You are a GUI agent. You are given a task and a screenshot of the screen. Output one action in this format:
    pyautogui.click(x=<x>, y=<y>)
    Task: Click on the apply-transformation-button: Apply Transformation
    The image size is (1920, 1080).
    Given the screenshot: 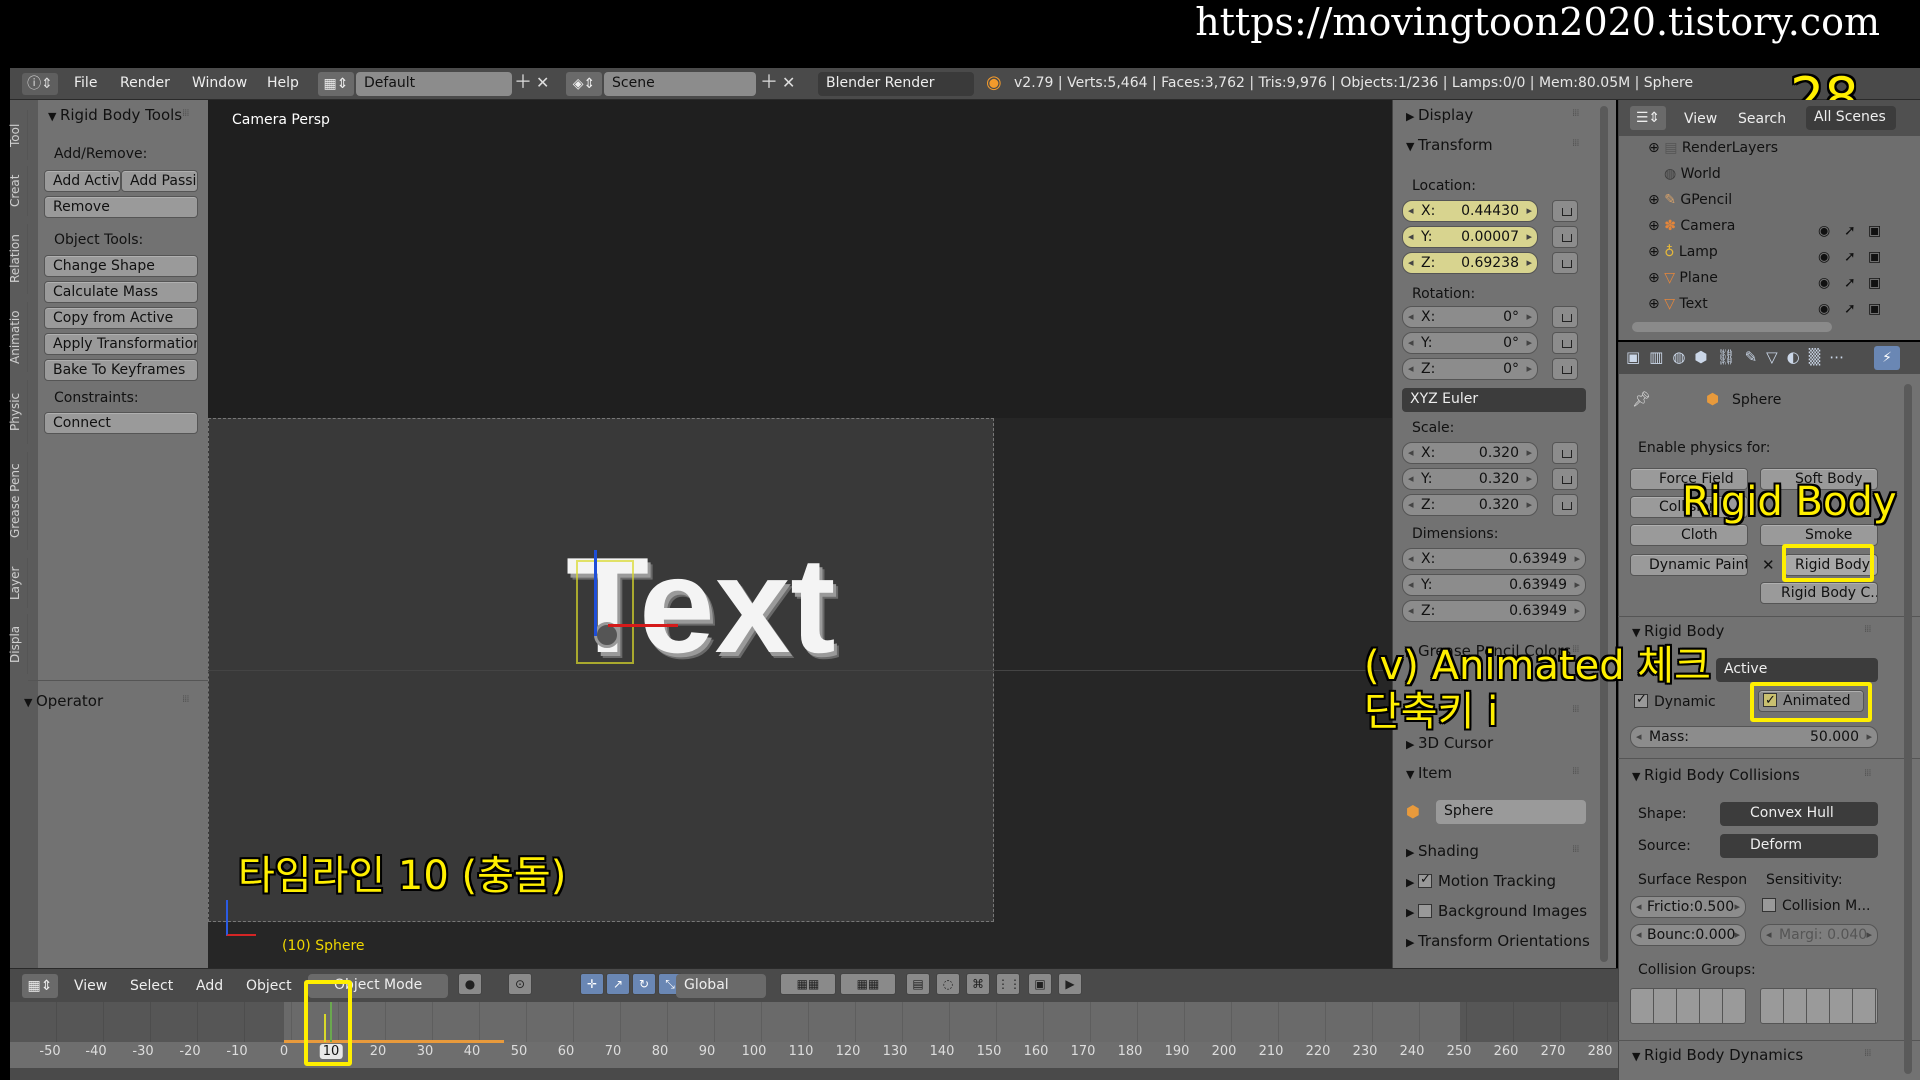 What is the action you would take?
    pyautogui.click(x=121, y=344)
    